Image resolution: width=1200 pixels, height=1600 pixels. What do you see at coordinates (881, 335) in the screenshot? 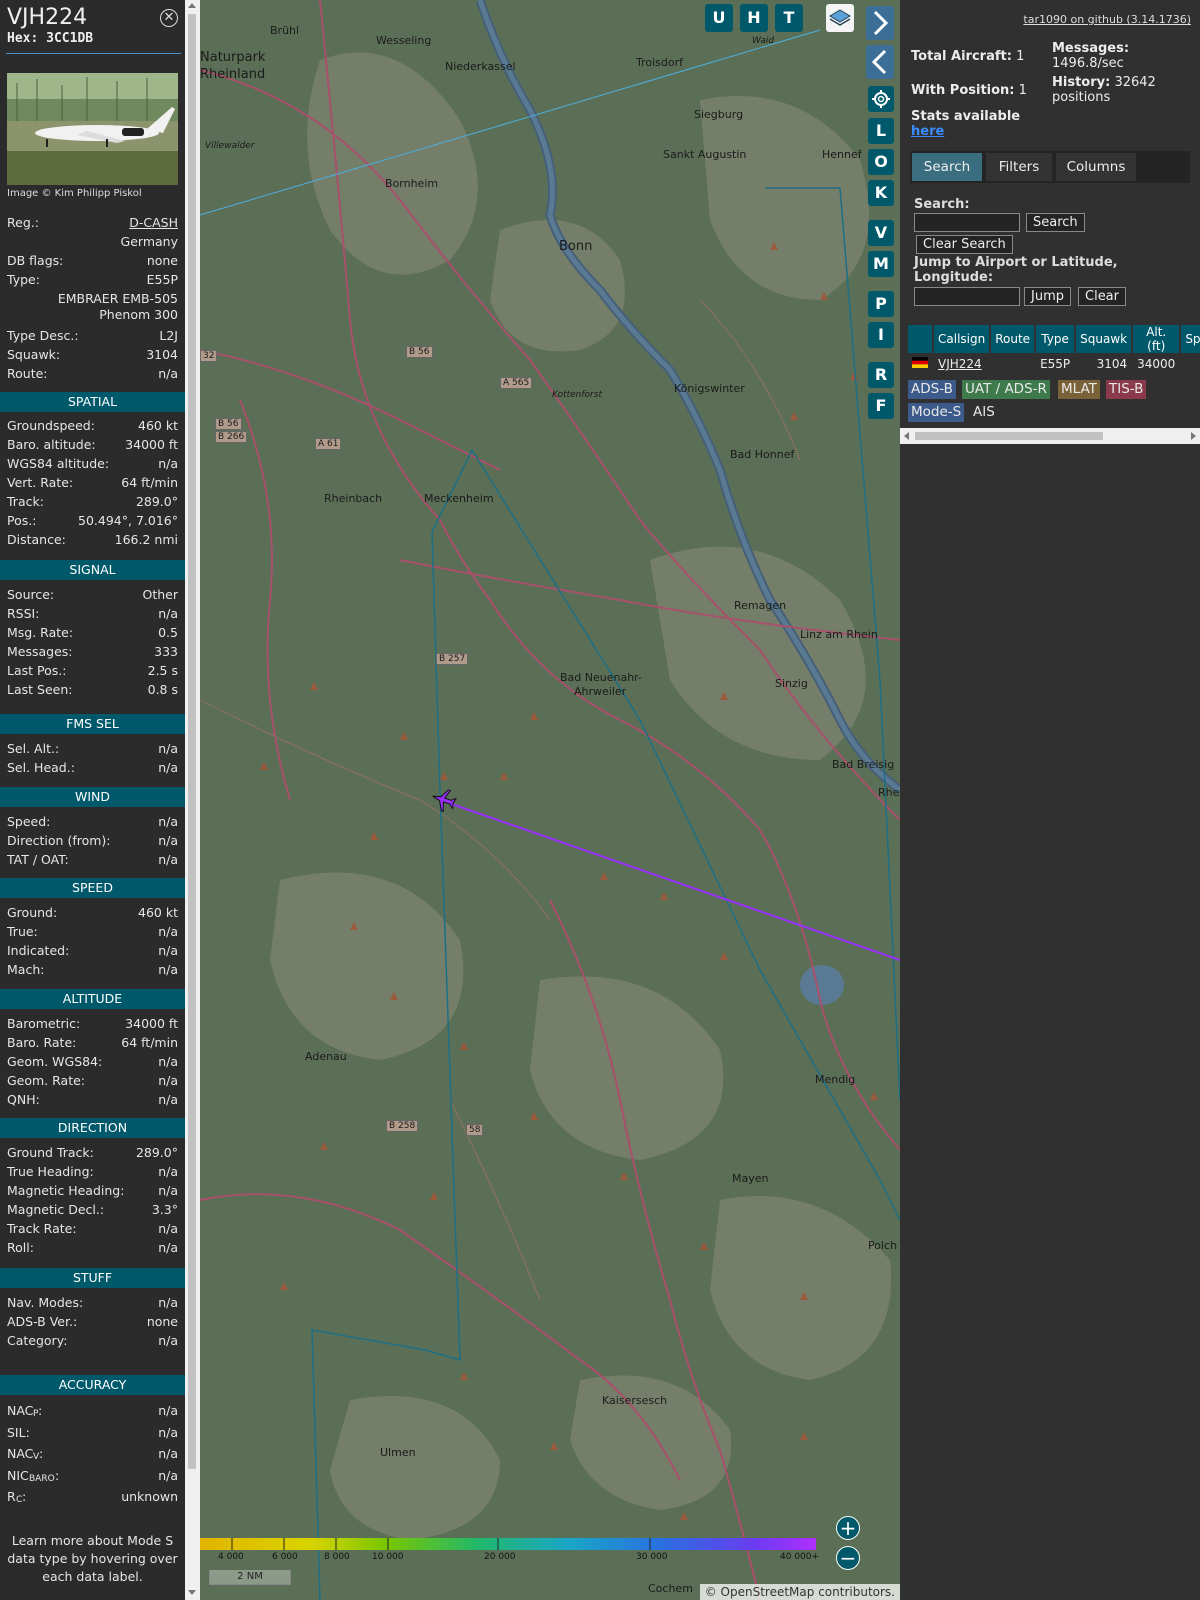
I see `map-button-i: I` at bounding box center [881, 335].